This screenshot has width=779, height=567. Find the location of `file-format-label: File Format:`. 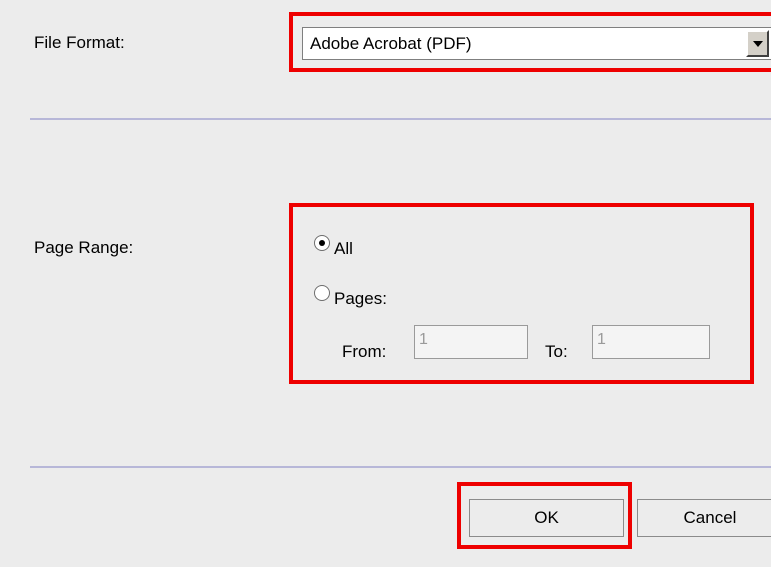

file-format-label: File Format: is located at coordinates (79, 42).